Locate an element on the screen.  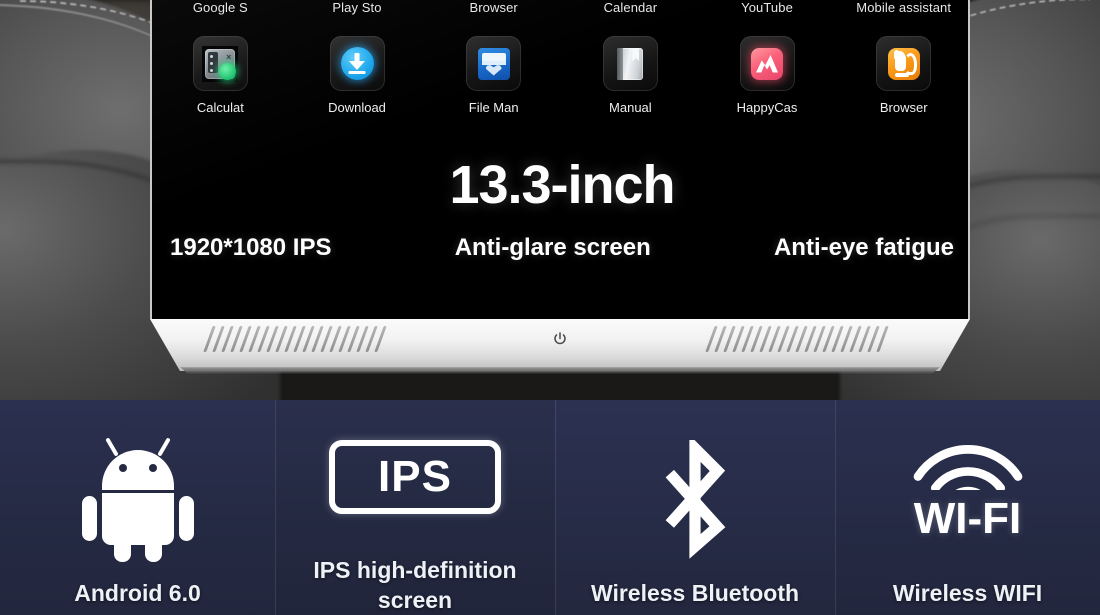
feature-cell-ips: IPS IPS high-definition screen is located at coordinates (415, 507).